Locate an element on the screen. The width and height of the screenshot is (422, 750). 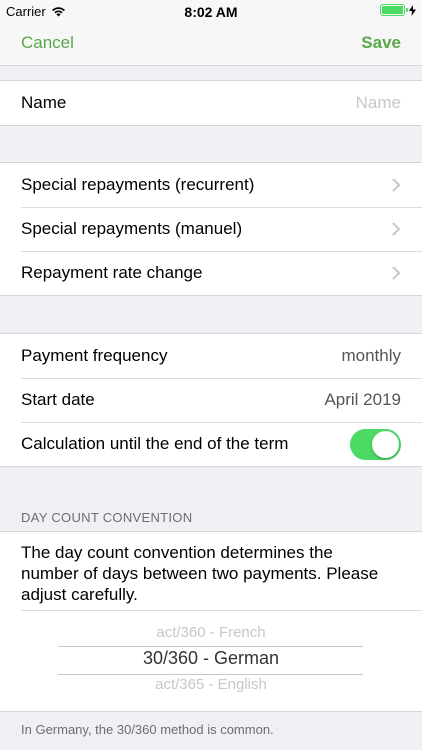
navigation-bar: Cancel Save is located at coordinates (211, 44).